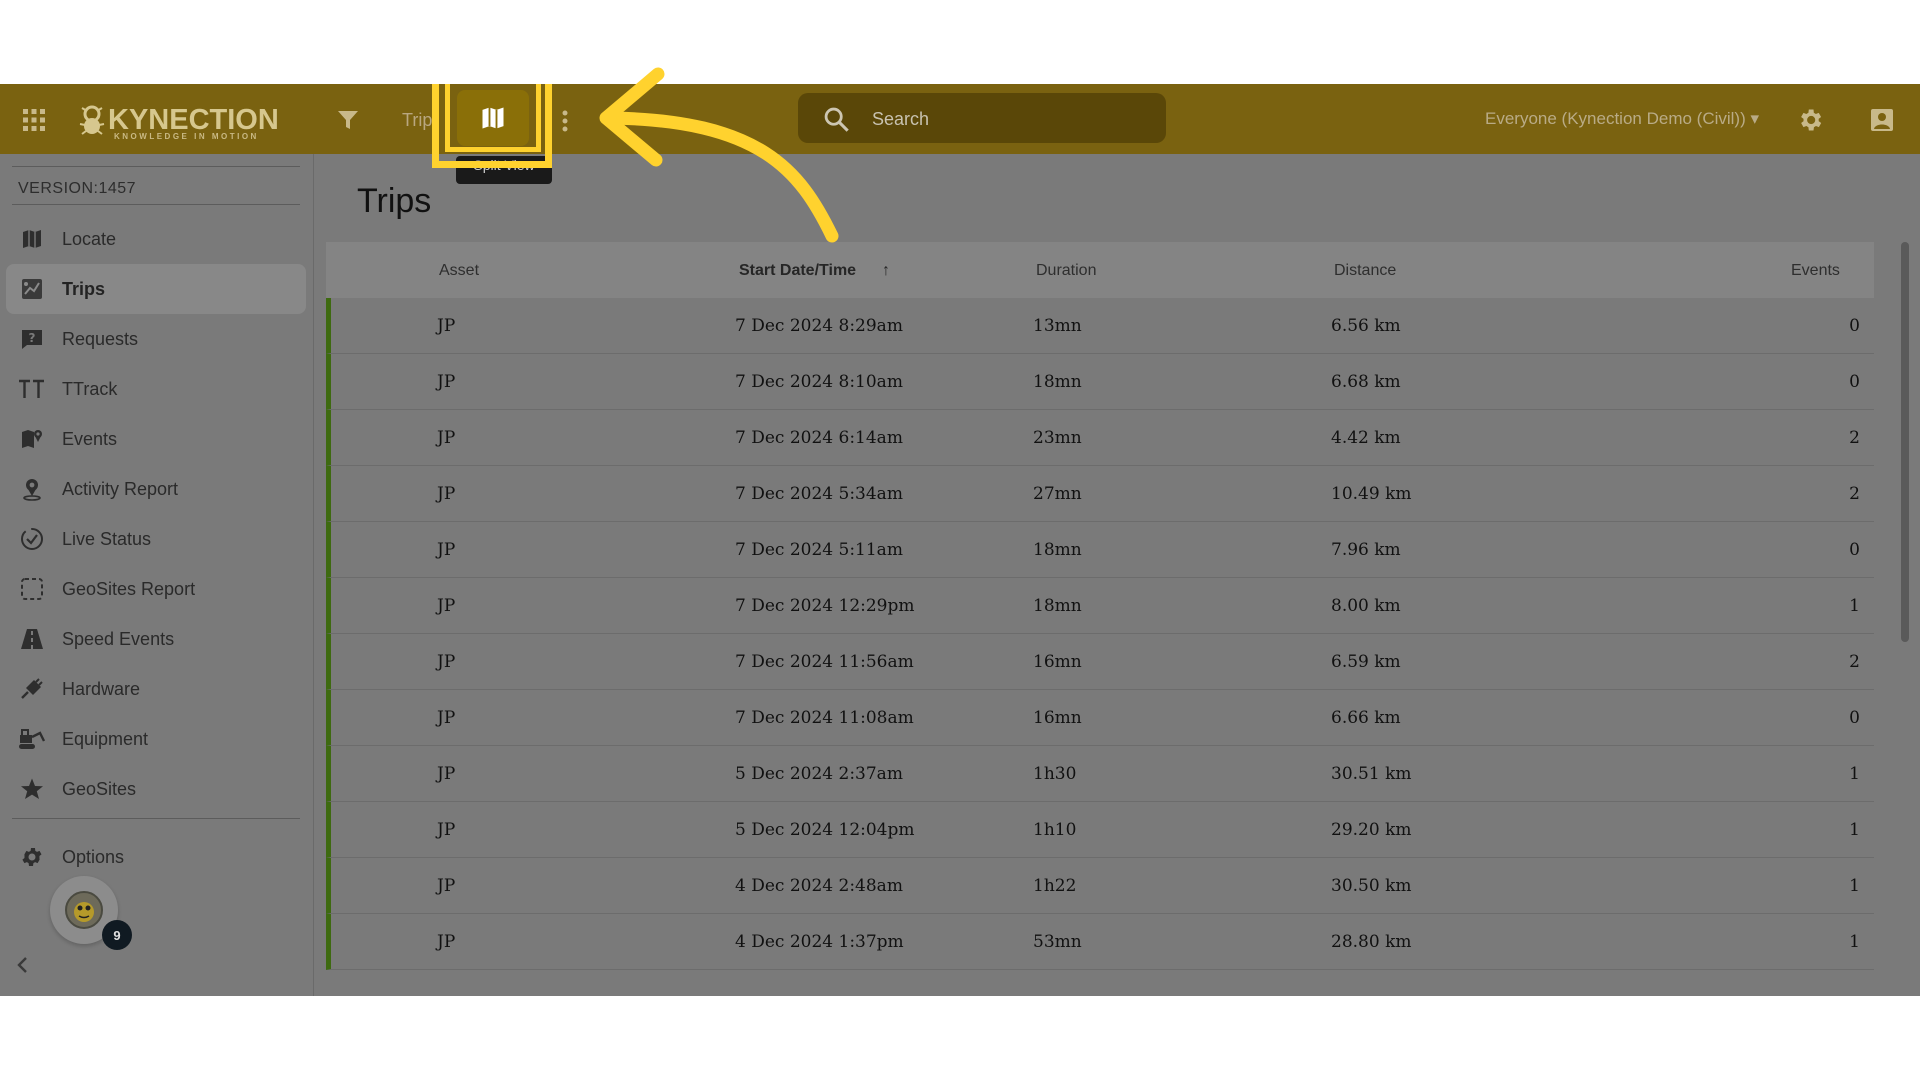  I want to click on settings-gear-icon, so click(1810, 120).